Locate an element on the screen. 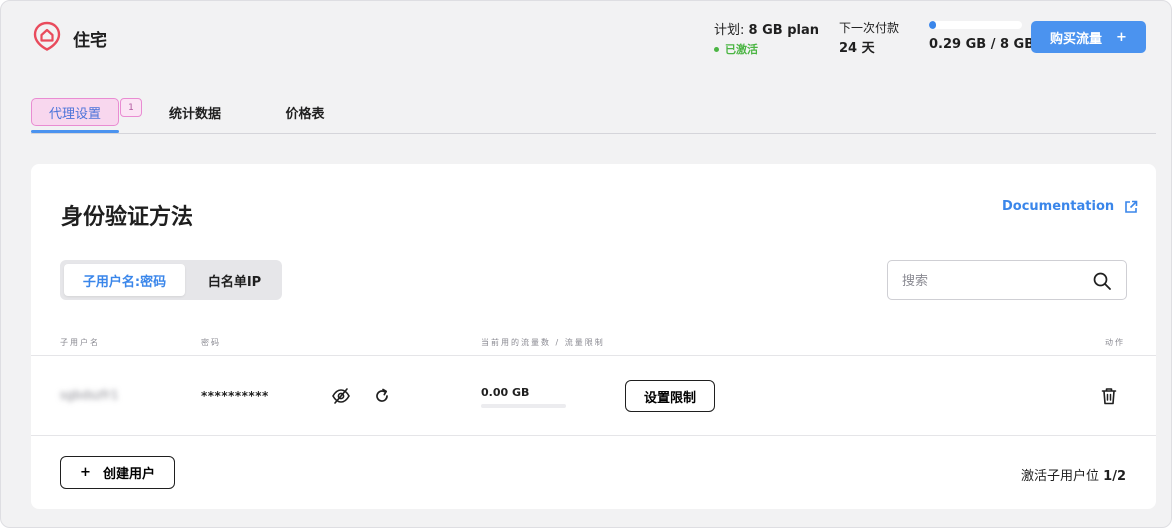 The width and height of the screenshot is (1173, 529). traffic-progress-bar is located at coordinates (523, 406).